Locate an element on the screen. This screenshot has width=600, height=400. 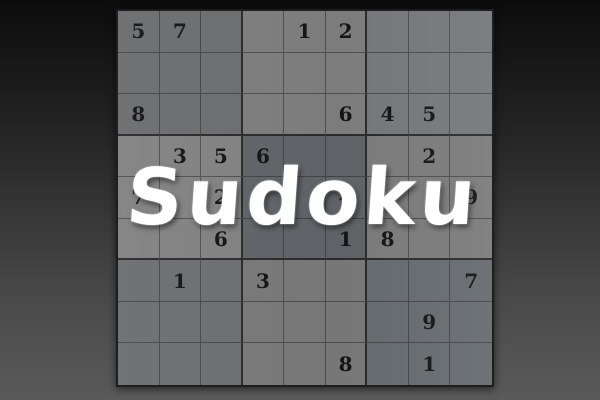
sudoku-cell-r9-c5 is located at coordinates (305, 364).